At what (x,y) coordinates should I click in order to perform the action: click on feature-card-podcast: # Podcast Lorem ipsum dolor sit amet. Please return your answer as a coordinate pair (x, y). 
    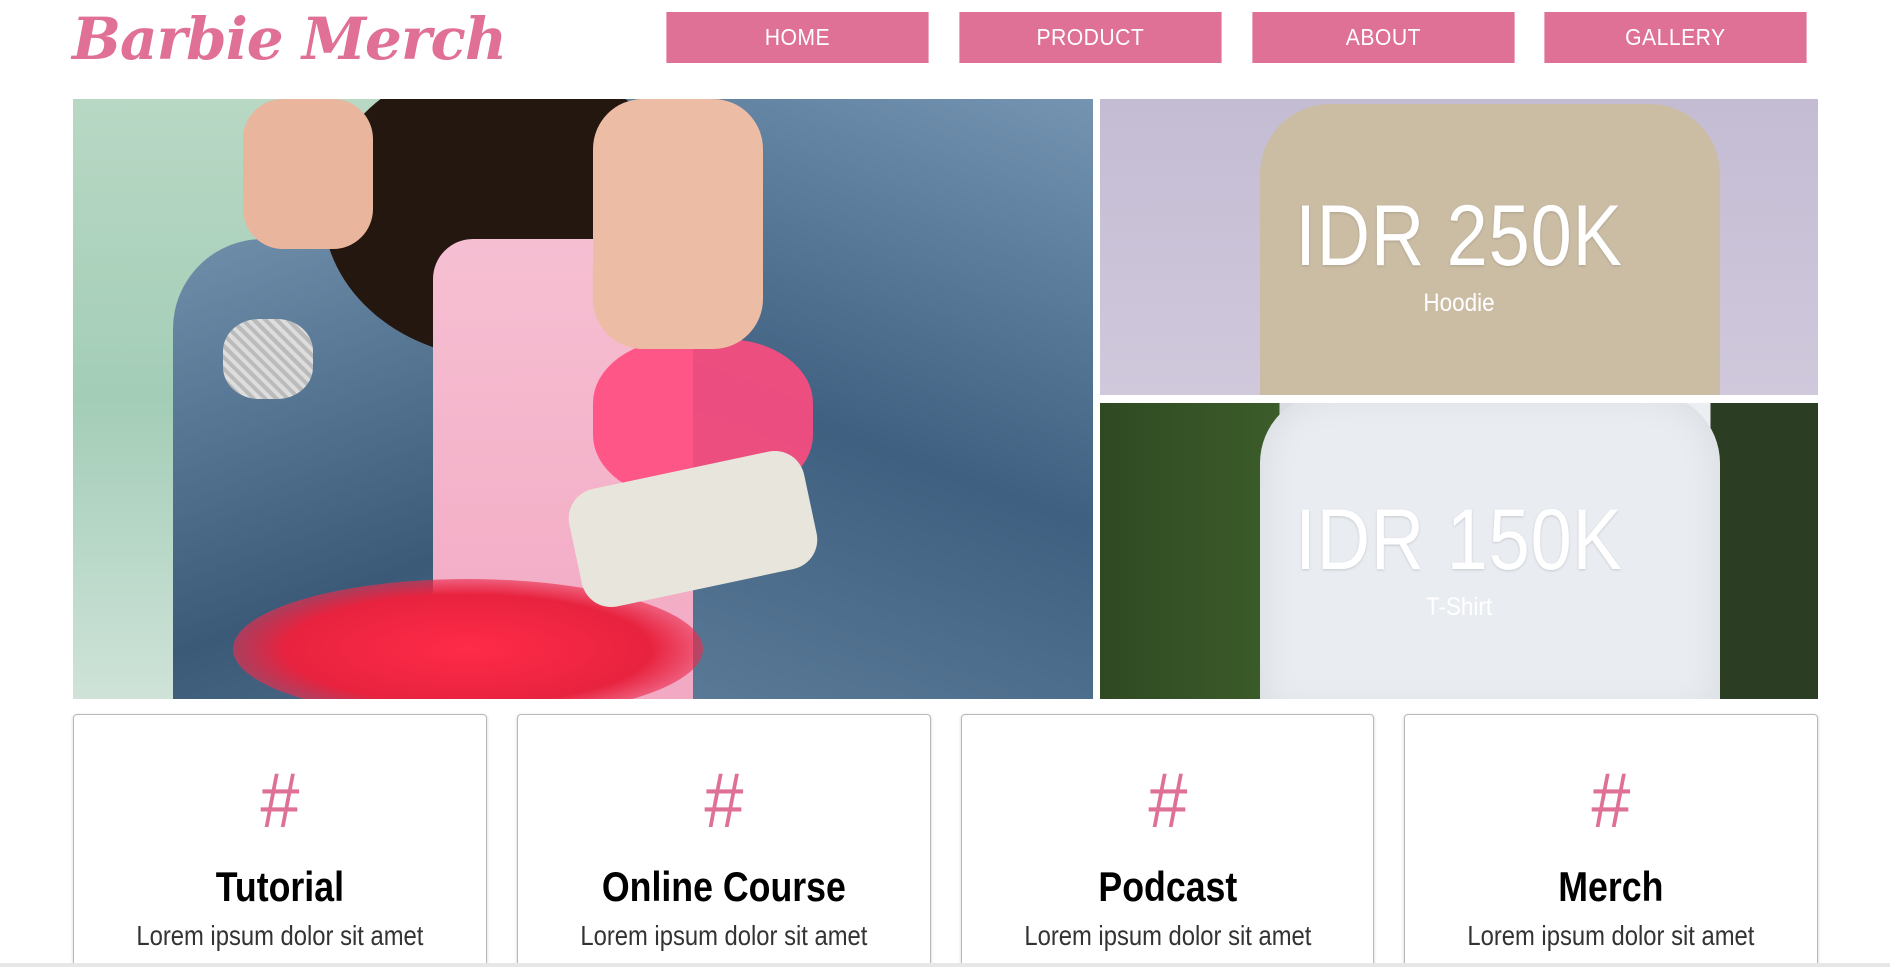
    Looking at the image, I should click on (1167, 840).